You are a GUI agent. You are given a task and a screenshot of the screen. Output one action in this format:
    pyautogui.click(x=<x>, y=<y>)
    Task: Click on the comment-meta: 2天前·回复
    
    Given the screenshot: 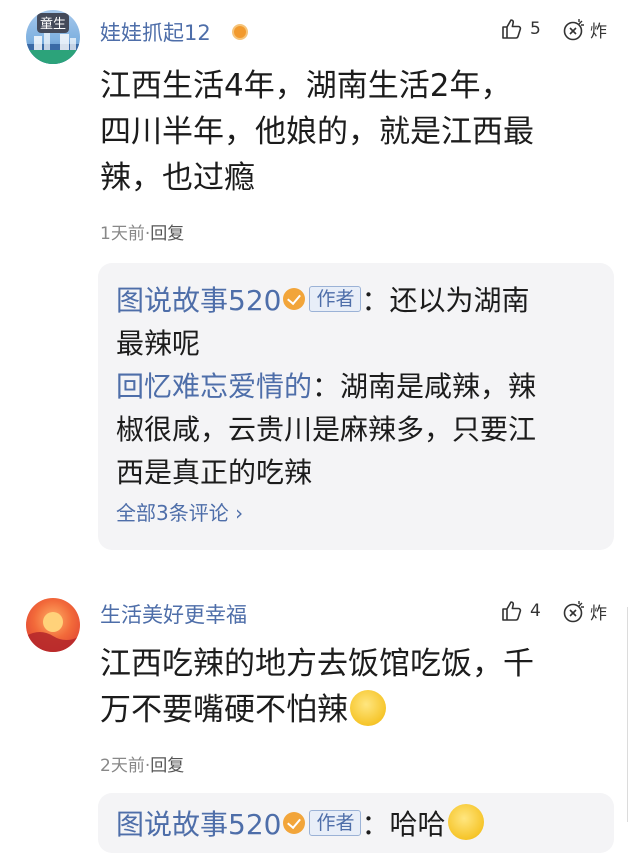 What is the action you would take?
    pyautogui.click(x=142, y=763)
    